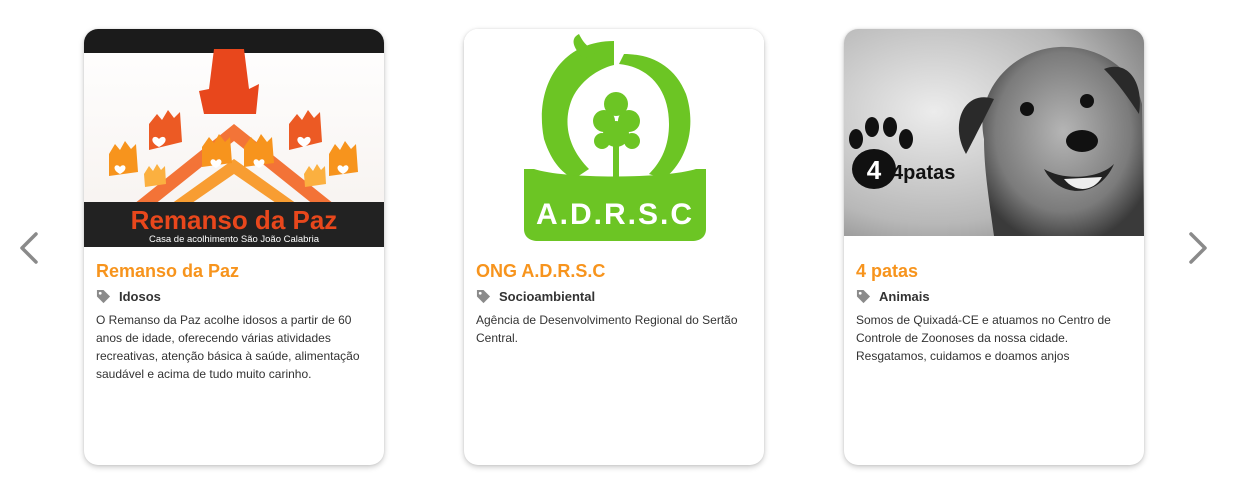 The width and height of the screenshot is (1239, 500). I want to click on category-label: Socioambiental, so click(547, 296).